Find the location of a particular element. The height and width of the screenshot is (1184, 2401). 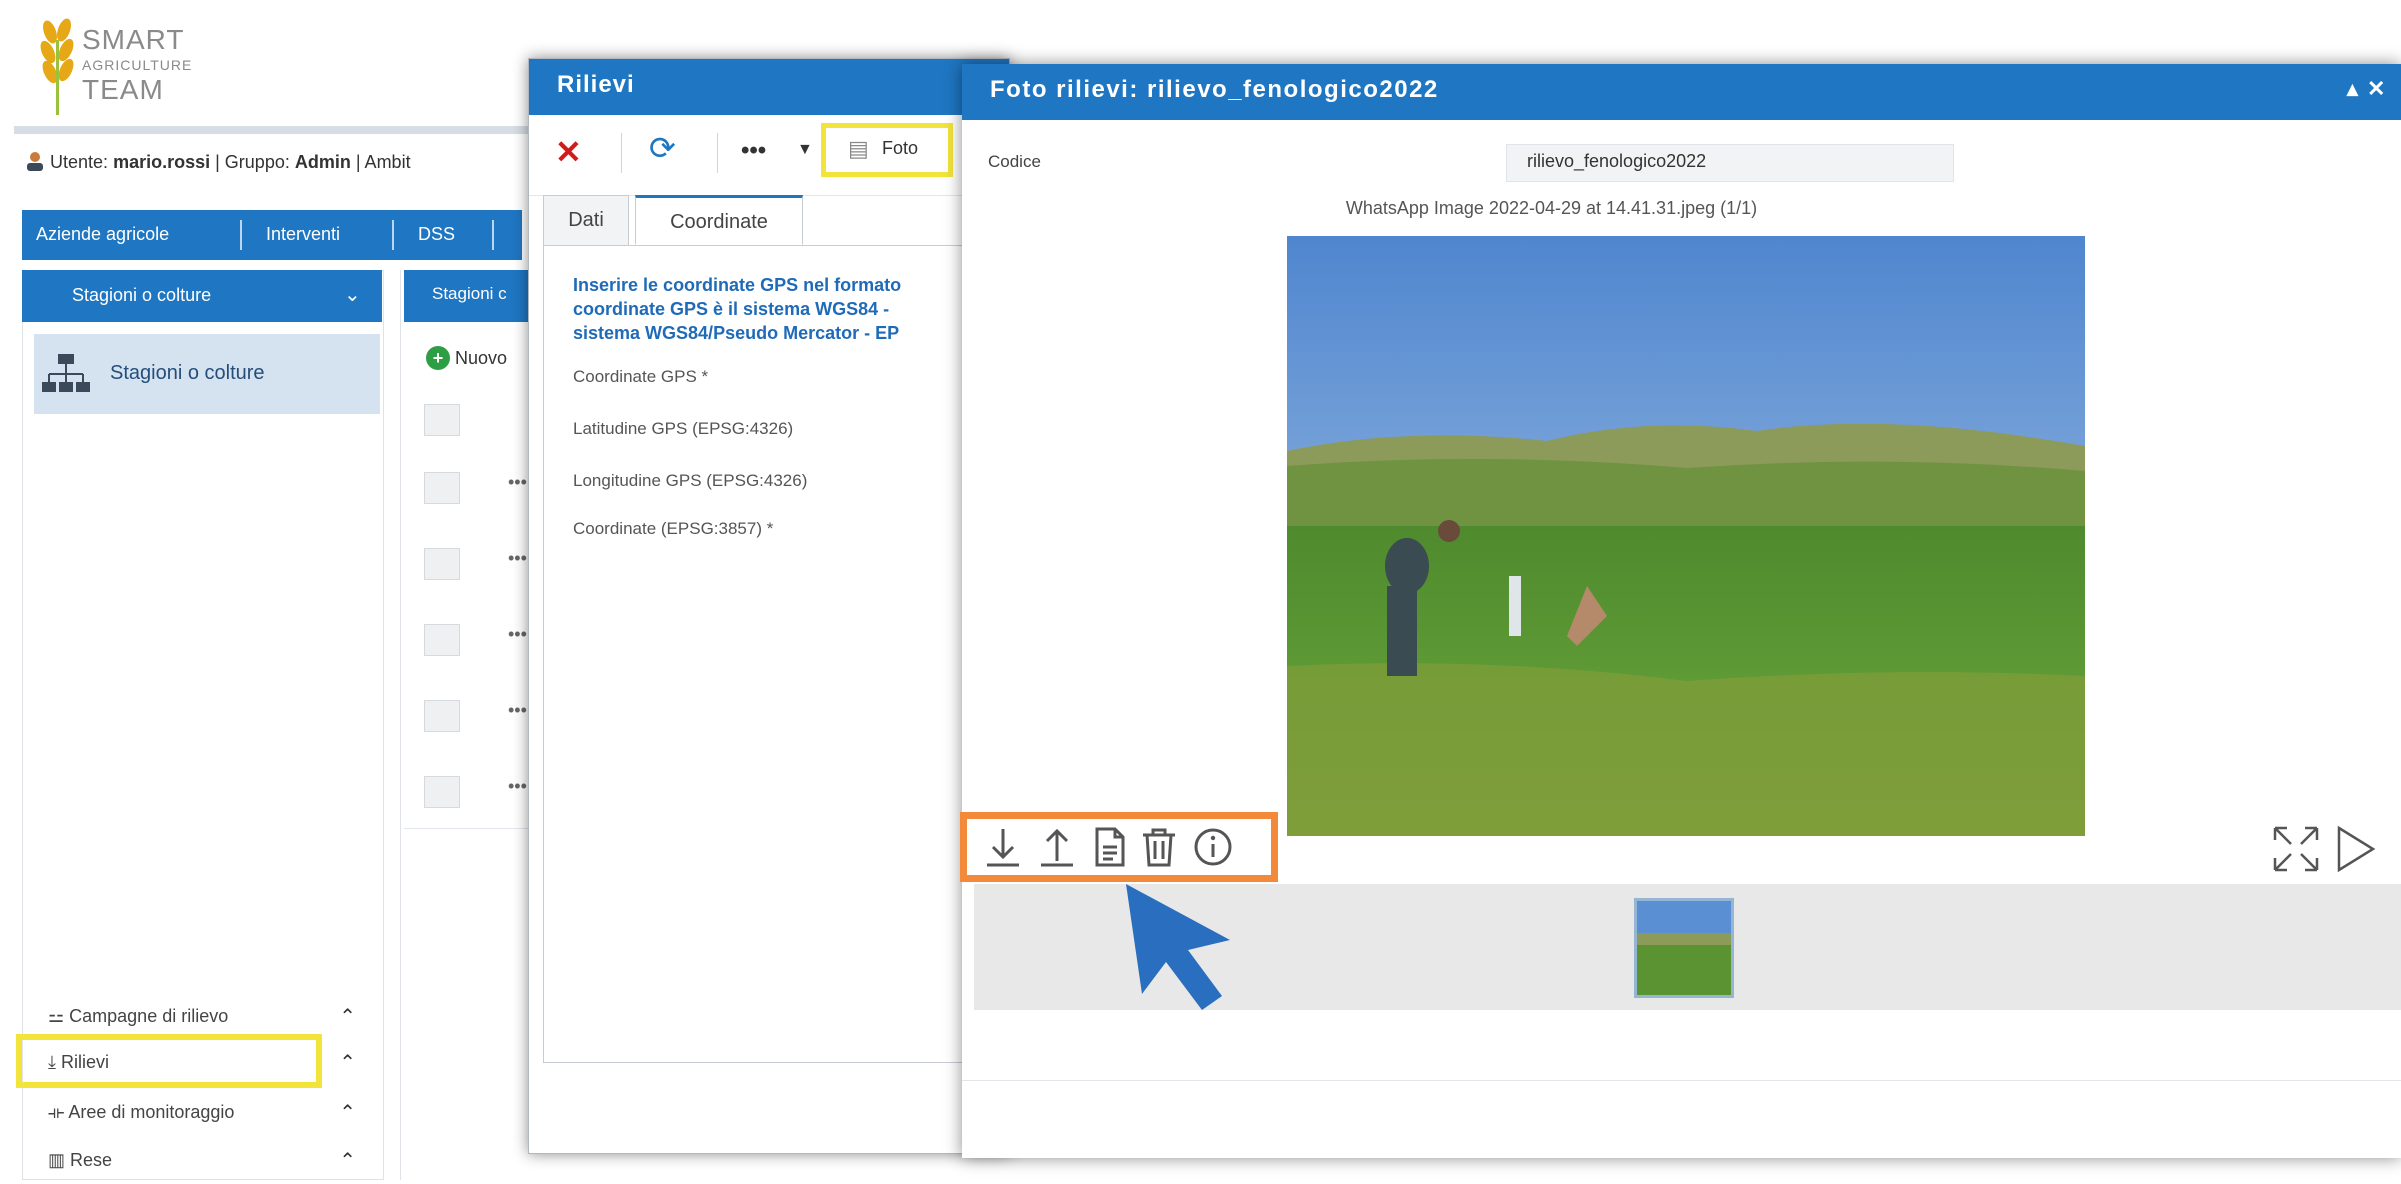

info-line: Inserire le coordinate GPS nel formato is located at coordinates (737, 285).